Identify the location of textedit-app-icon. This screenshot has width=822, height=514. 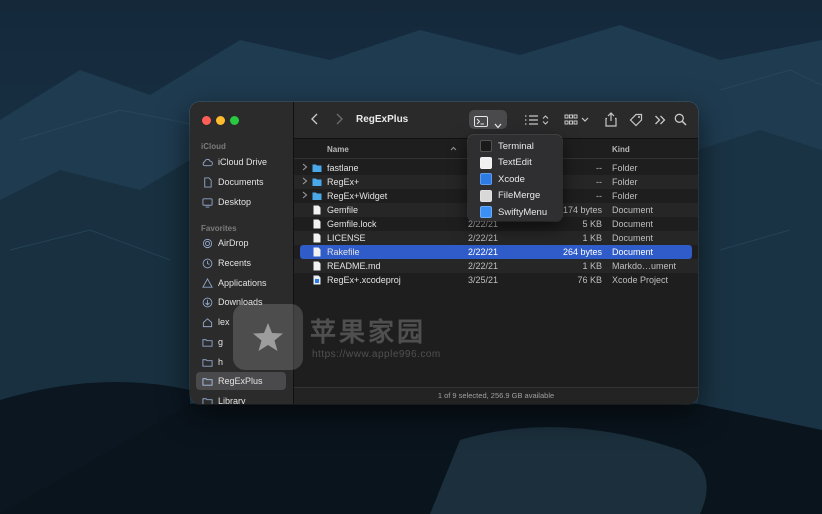
(486, 162).